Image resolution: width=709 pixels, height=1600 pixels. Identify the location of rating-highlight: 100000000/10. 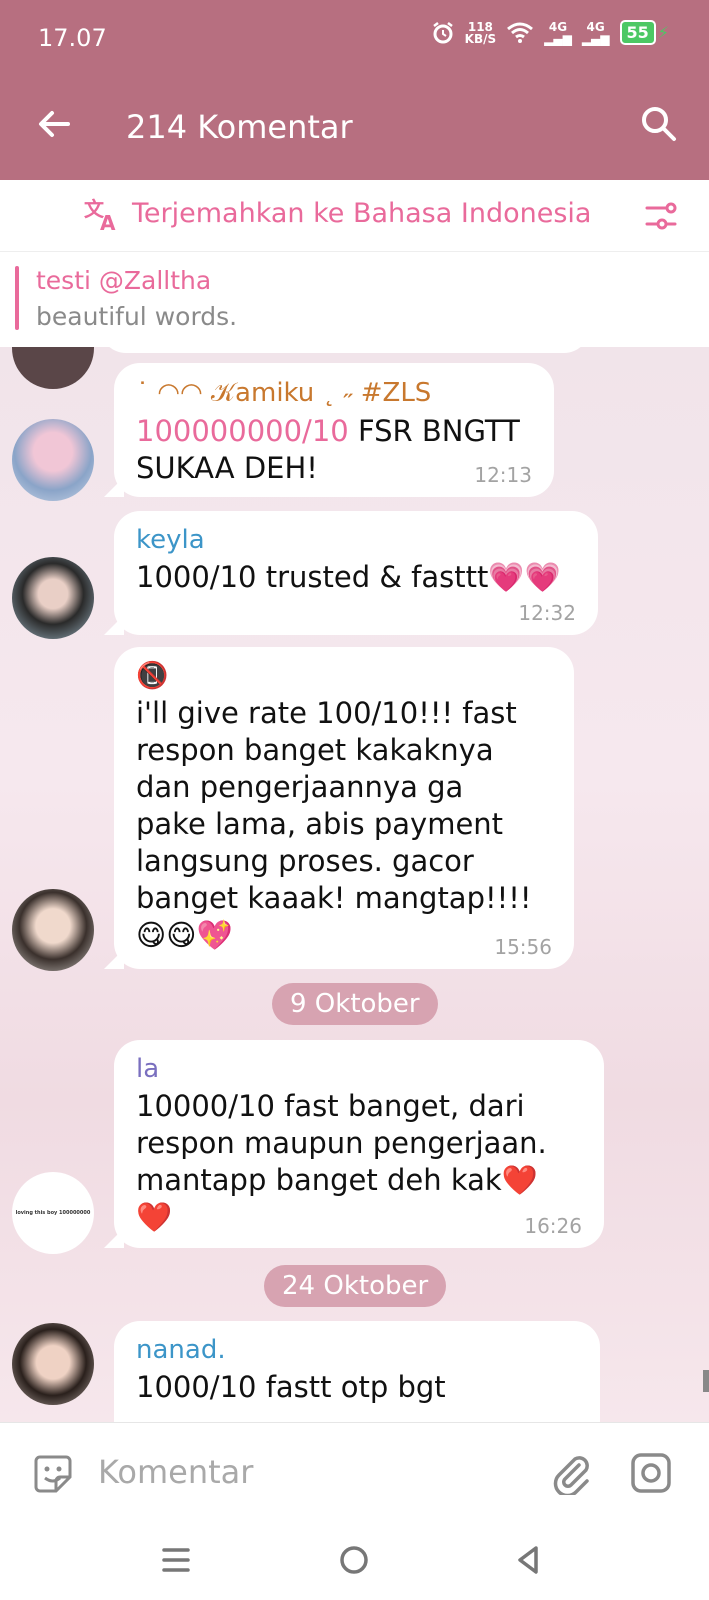
(242, 431).